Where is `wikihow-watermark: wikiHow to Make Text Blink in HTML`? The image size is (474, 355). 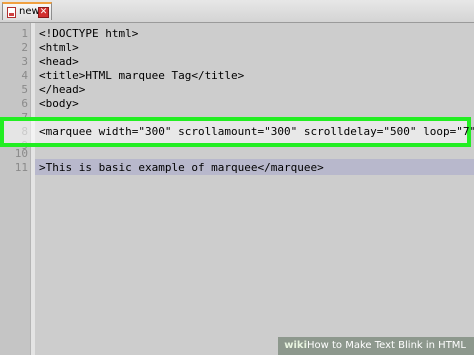 wikihow-watermark: wikiHow to Make Text Blink in HTML is located at coordinates (376, 346).